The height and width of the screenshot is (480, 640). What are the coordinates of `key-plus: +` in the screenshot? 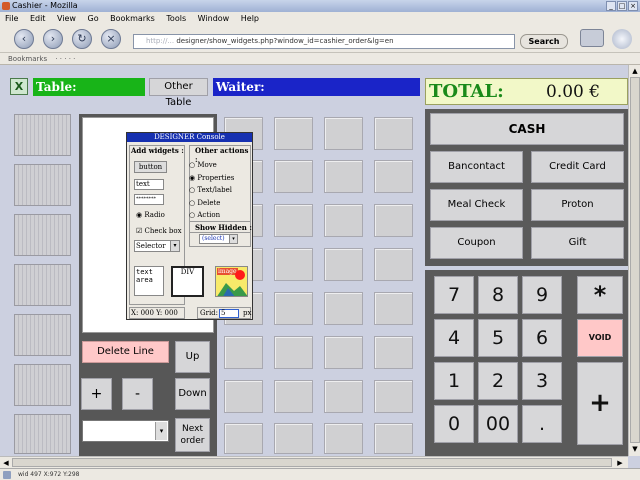 It's located at (600, 403).